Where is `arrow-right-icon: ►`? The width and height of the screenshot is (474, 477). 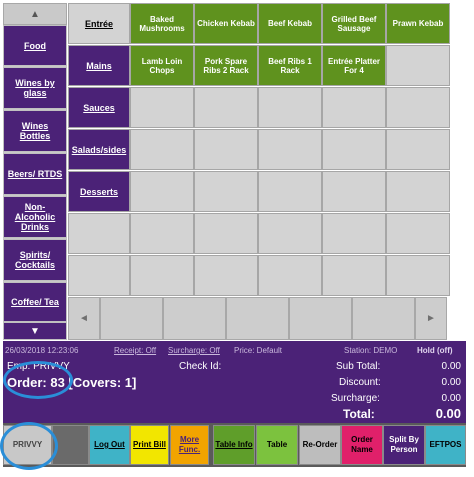
arrow-right-icon: ► is located at coordinates (431, 318).